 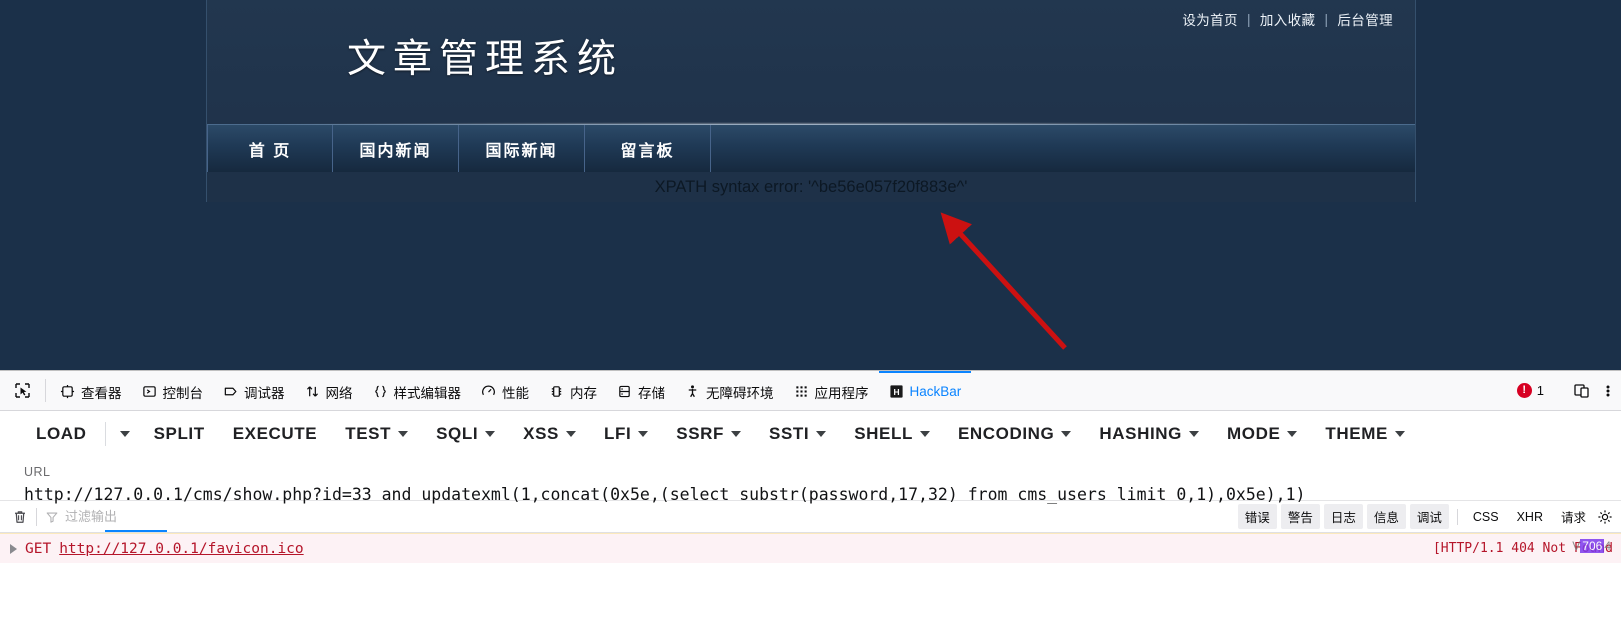 I want to click on nav-item-domestic-news: 国内新闻, so click(x=396, y=148).